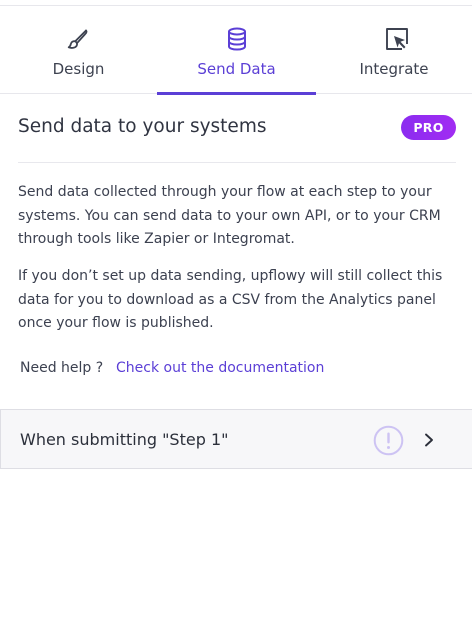 This screenshot has width=472, height=622. I want to click on tab-design-label: Design, so click(78, 69).